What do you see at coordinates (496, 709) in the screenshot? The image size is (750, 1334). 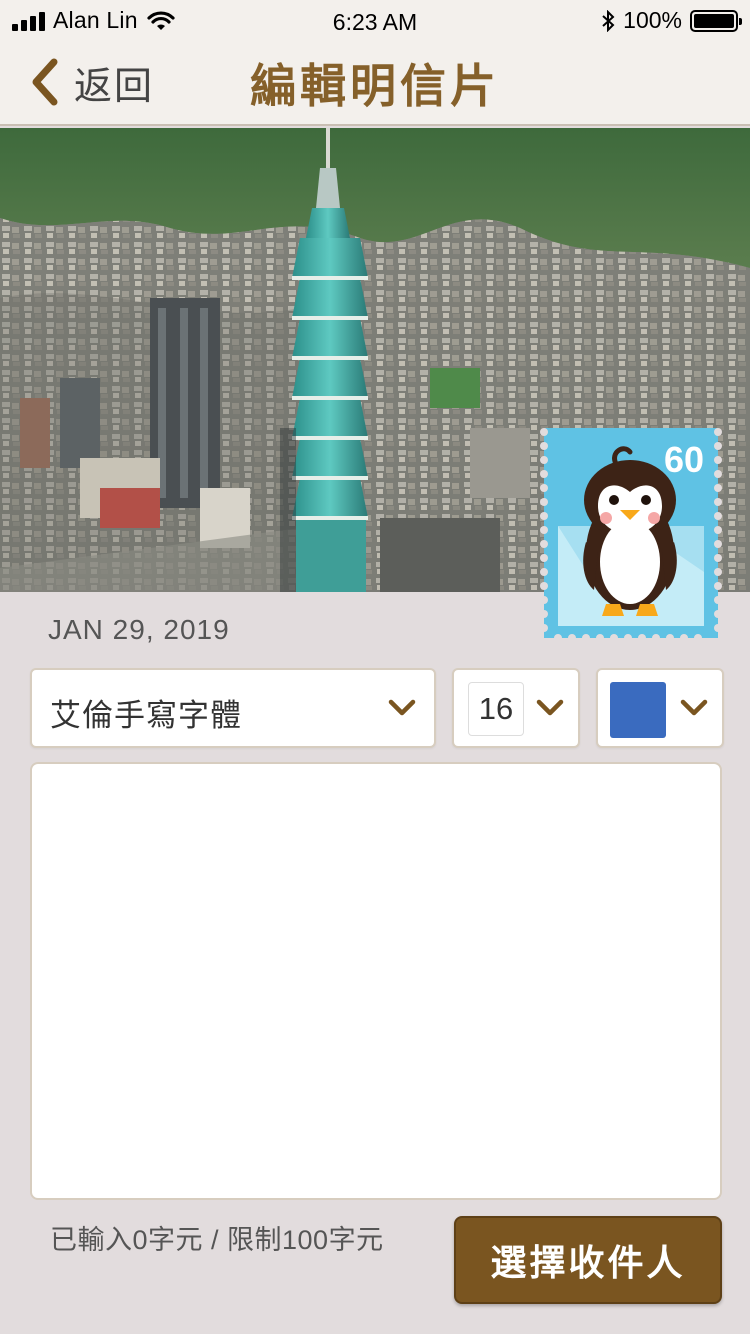 I see `font-size-value: 16` at bounding box center [496, 709].